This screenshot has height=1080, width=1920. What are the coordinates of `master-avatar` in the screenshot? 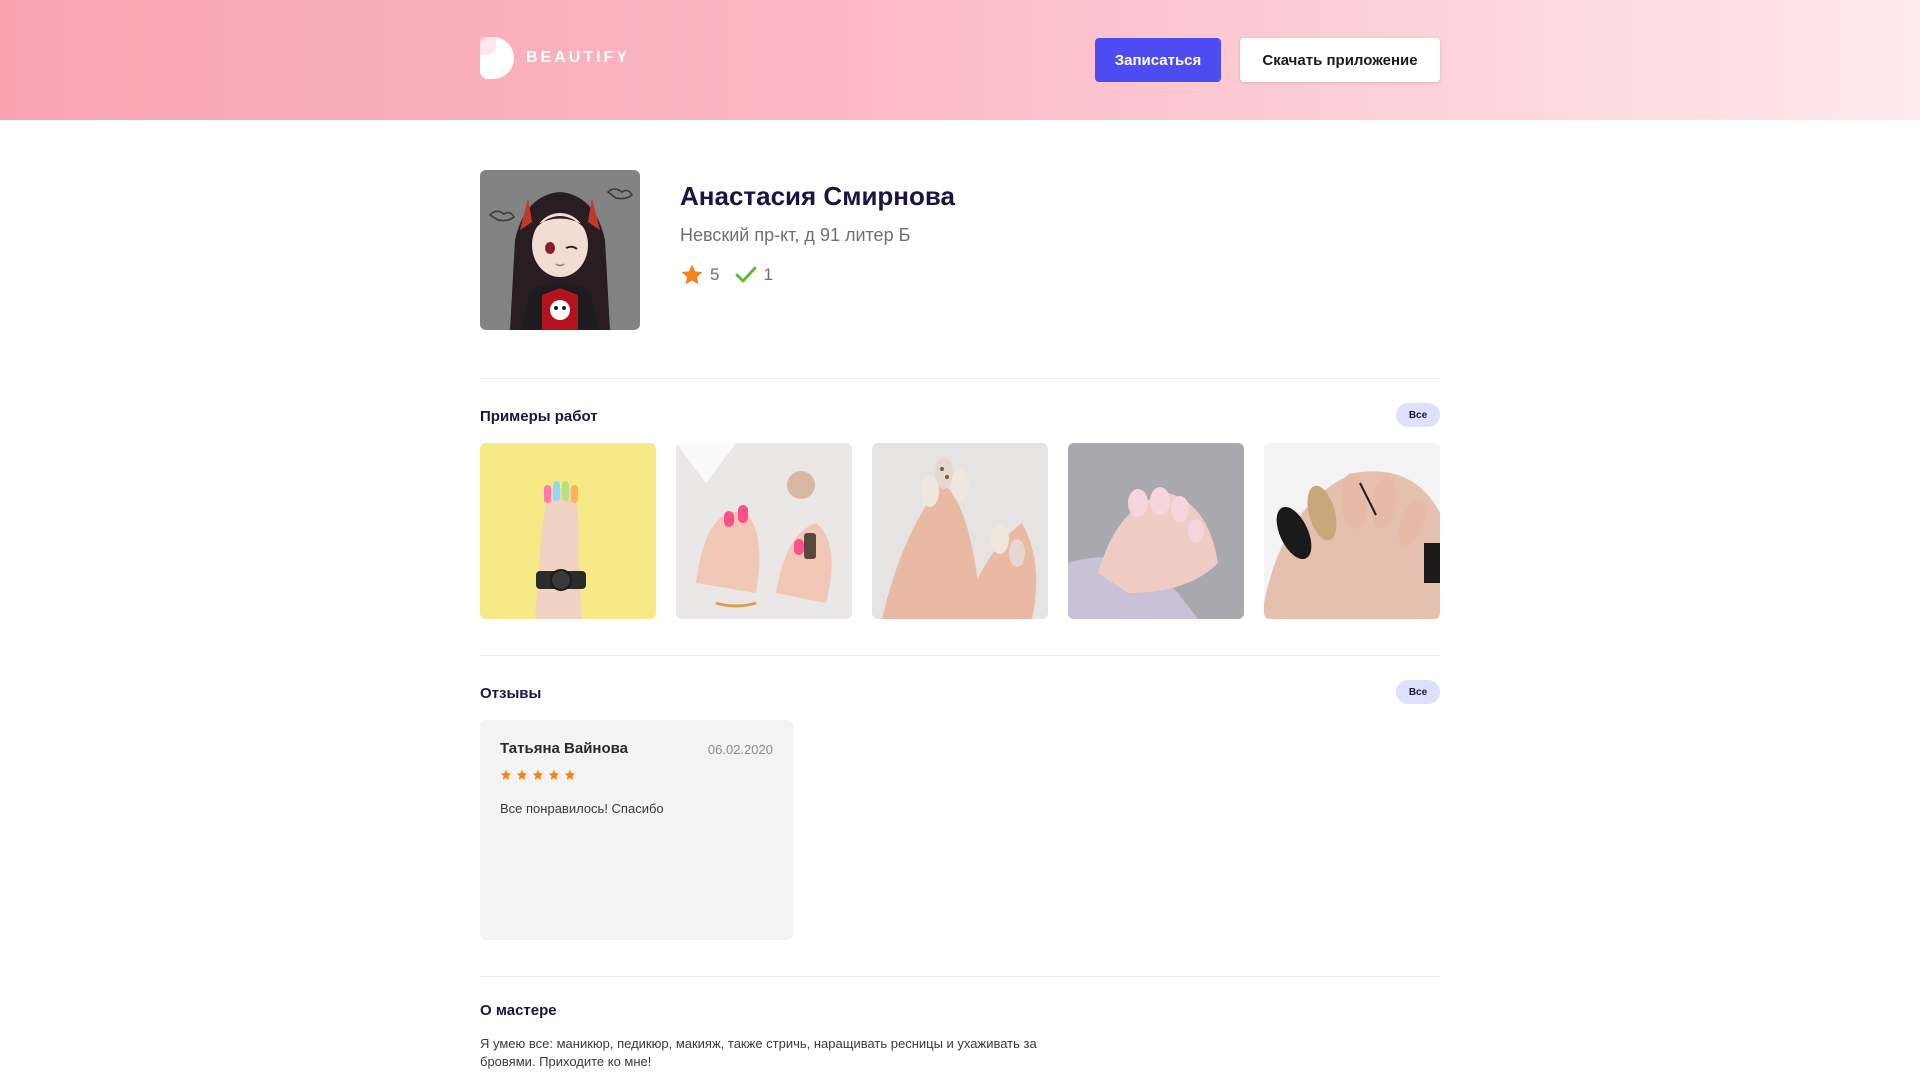 It's located at (560, 250).